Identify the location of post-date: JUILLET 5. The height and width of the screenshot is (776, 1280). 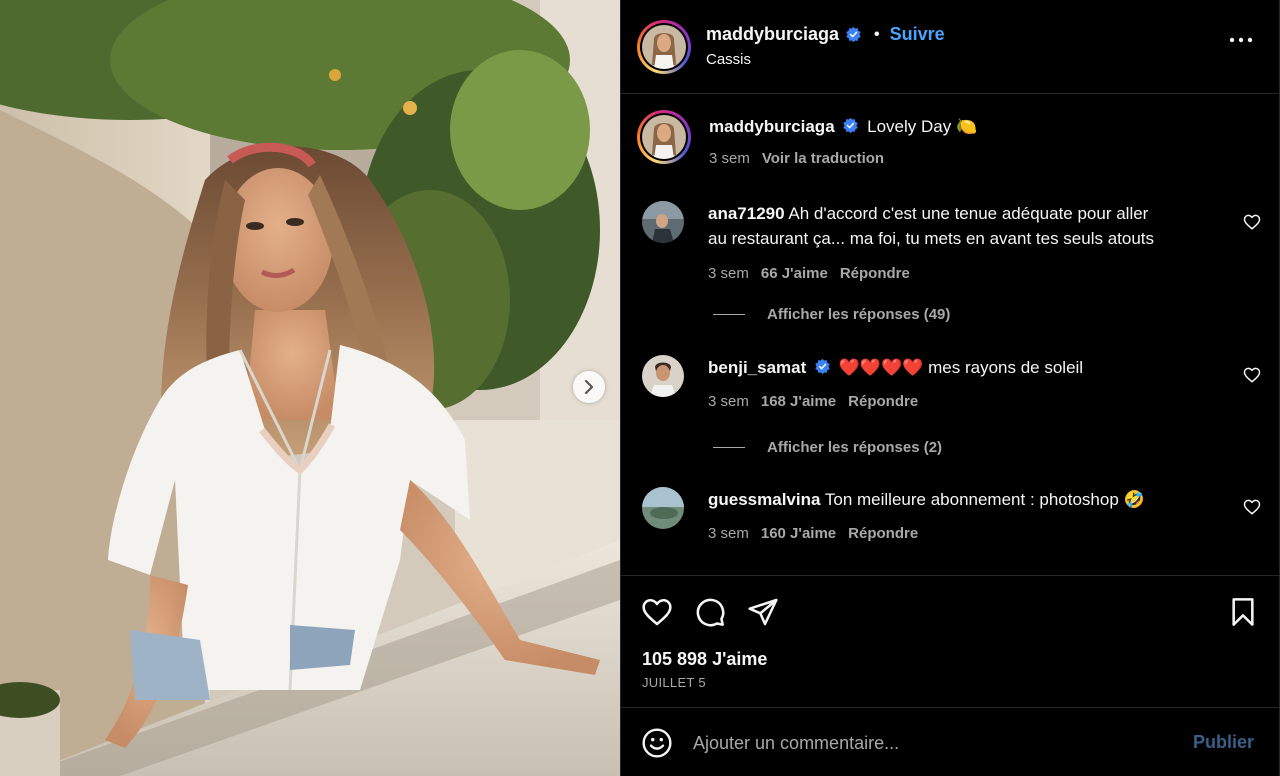
(674, 682).